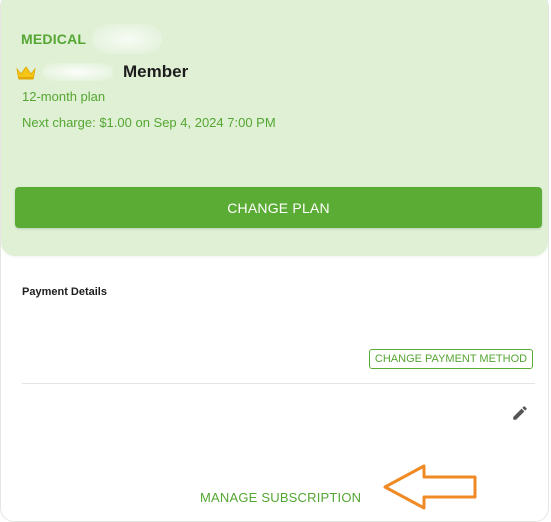 The width and height of the screenshot is (551, 522). Describe the element at coordinates (26, 73) in the screenshot. I see `crown-icon` at that location.